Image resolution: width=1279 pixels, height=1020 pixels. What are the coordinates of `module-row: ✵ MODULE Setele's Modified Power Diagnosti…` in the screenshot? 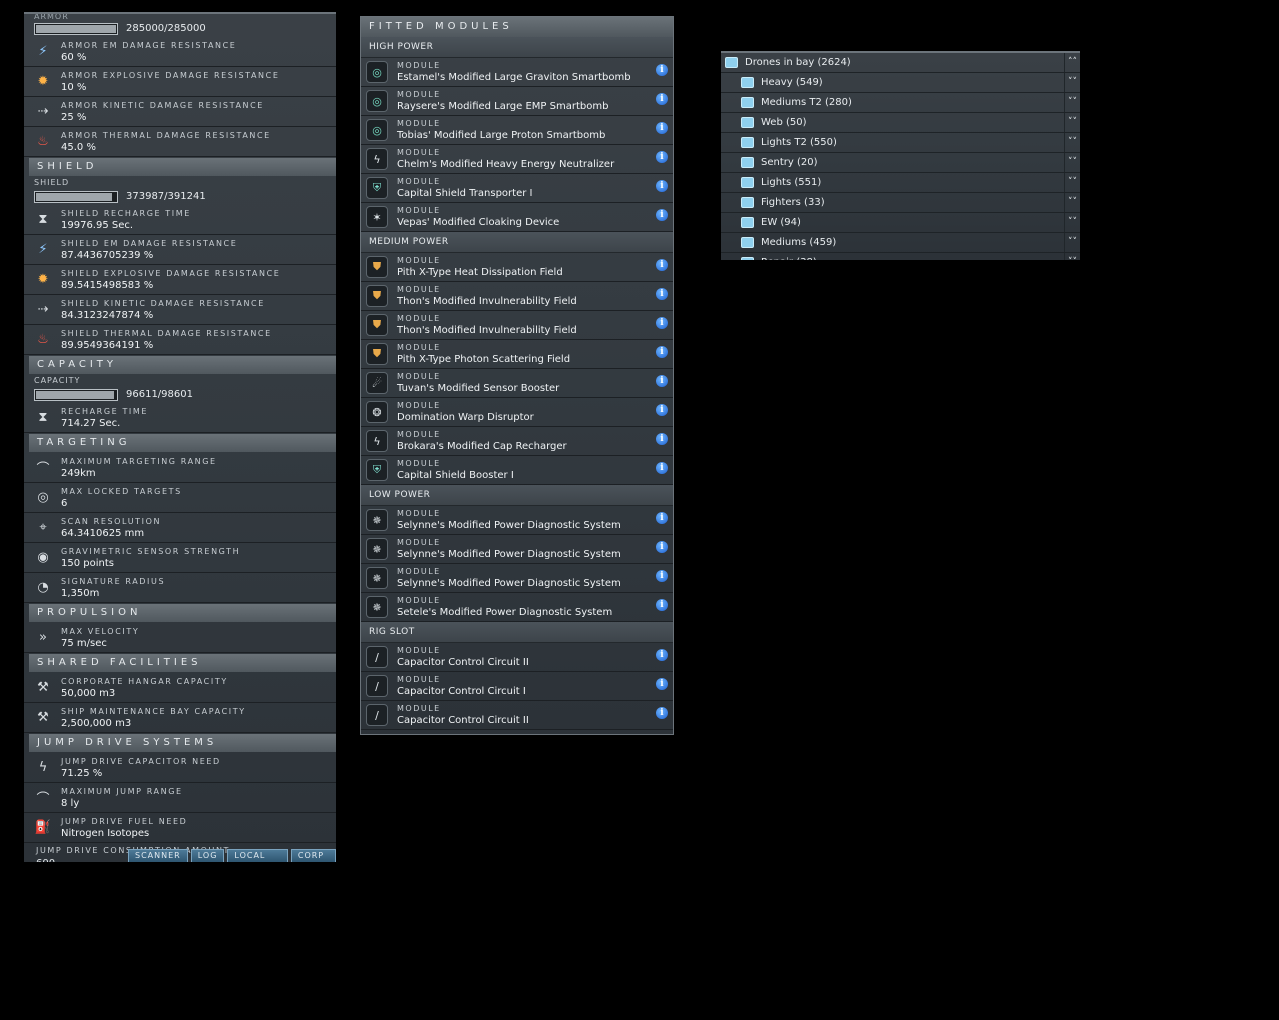 It's located at (517, 607).